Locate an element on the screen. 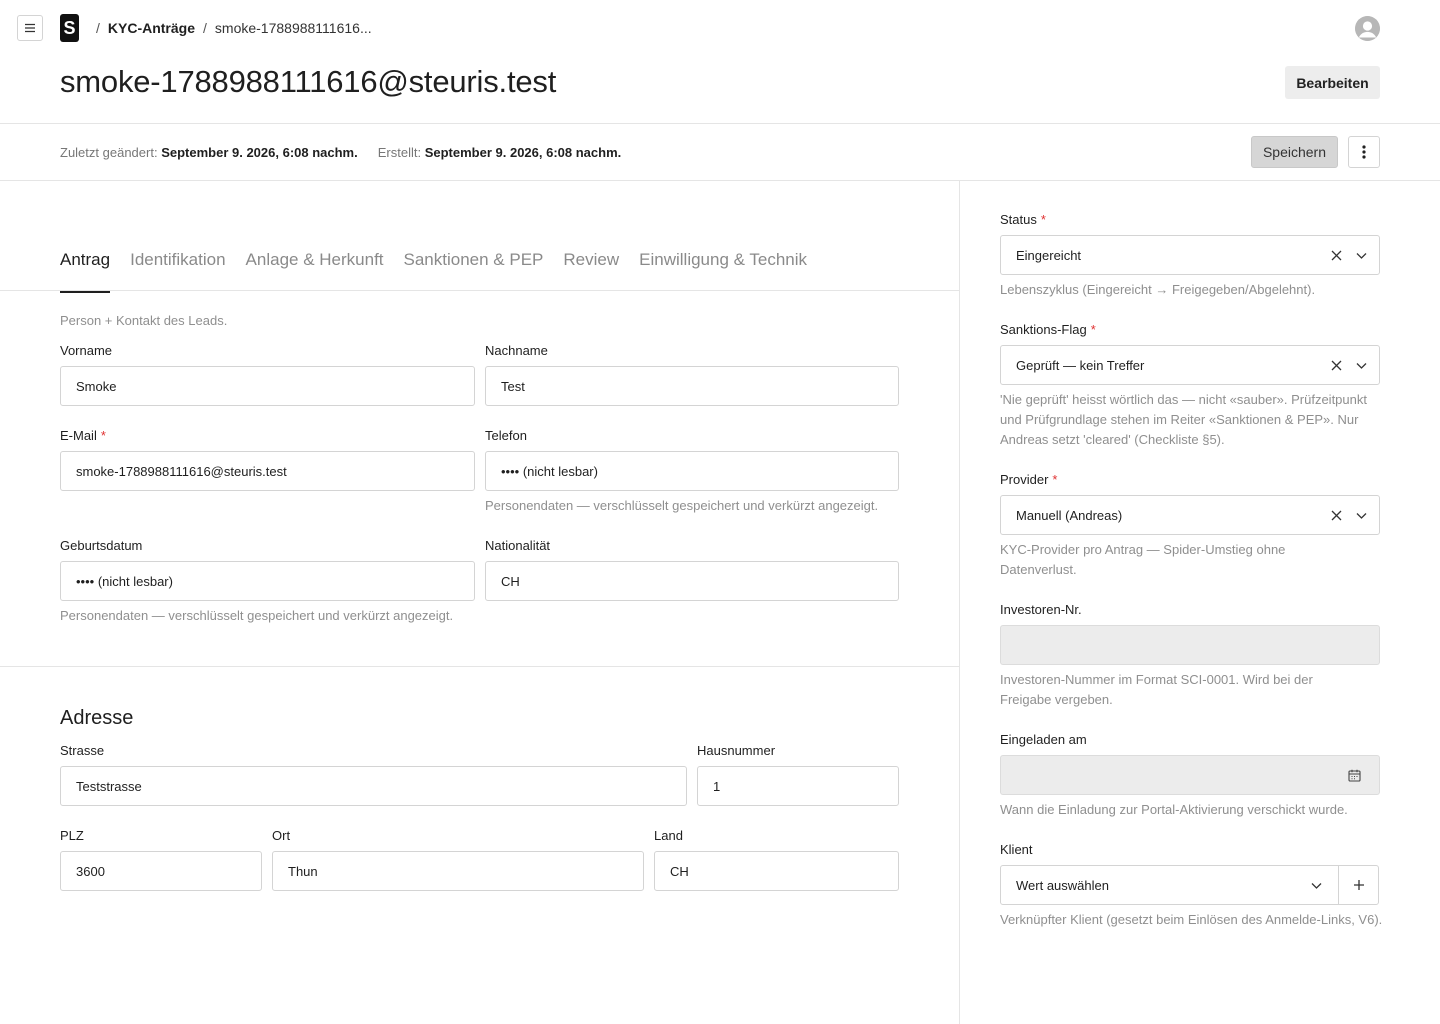  nationality-input: CH is located at coordinates (692, 581).